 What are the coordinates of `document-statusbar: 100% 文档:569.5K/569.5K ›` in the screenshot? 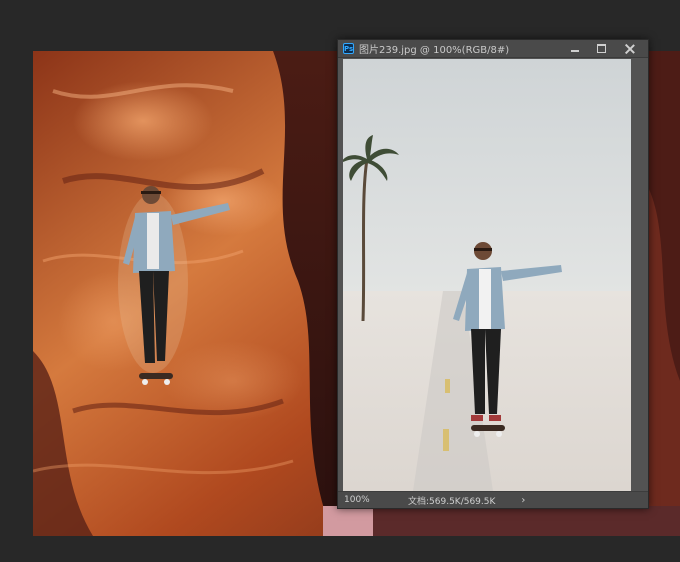 It's located at (493, 499).